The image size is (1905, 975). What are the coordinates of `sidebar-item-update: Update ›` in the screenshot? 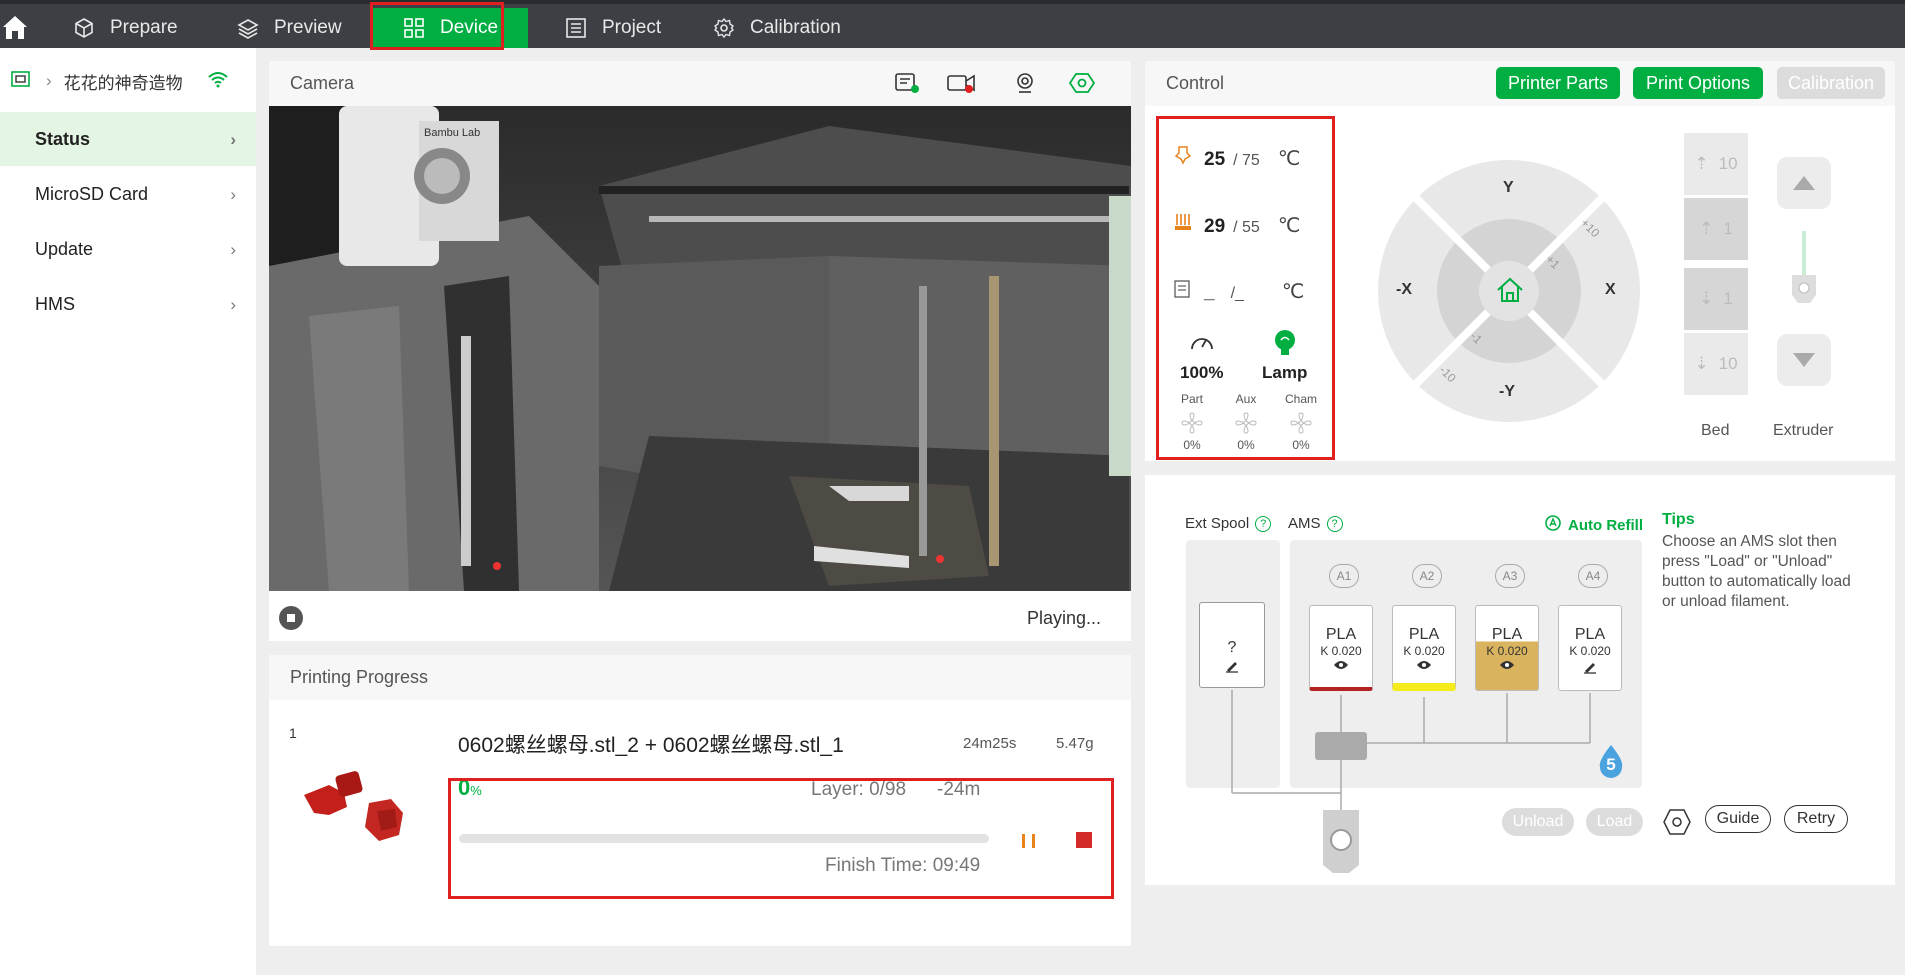 It's located at (128, 249).